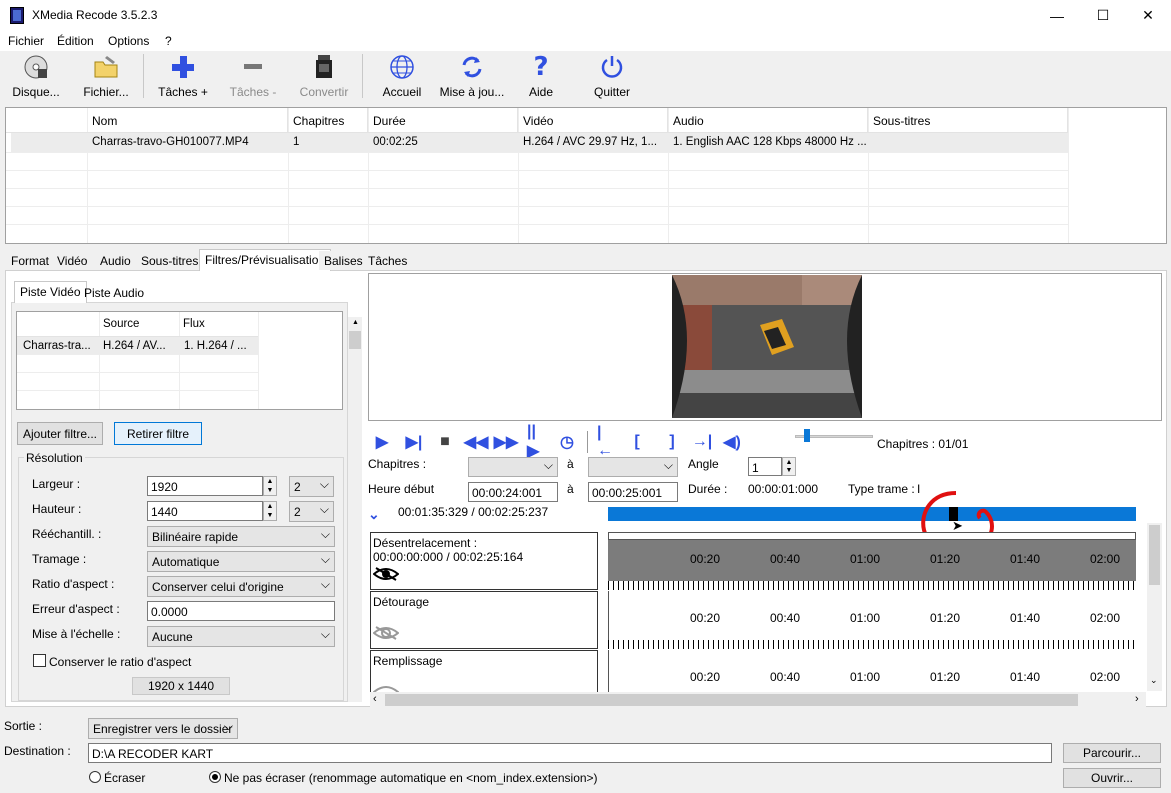 This screenshot has height=793, width=1171. I want to click on play-icon: ▶, so click(382, 442).